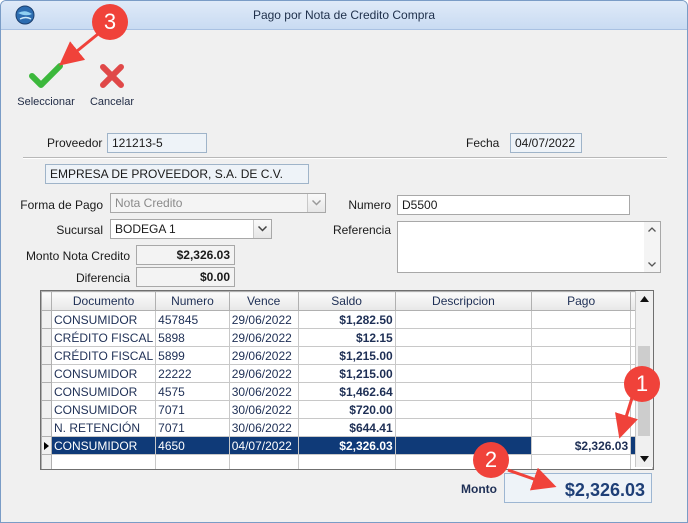  Describe the element at coordinates (546, 143) in the screenshot. I see `fecha-field: 04/07/2022` at that location.